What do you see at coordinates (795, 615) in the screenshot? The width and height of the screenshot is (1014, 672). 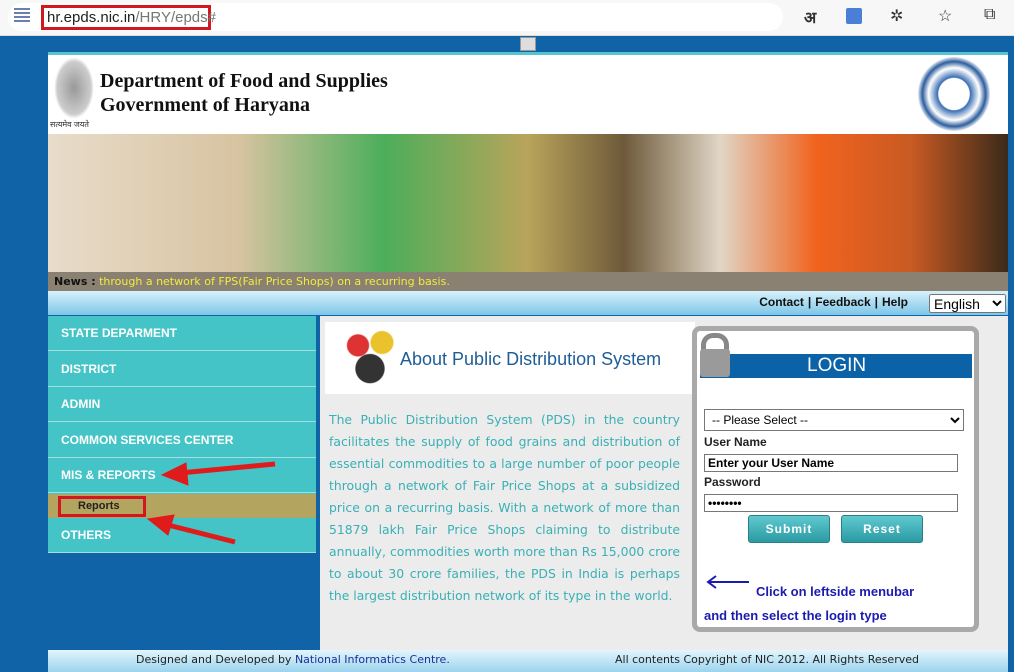 I see `login-hint-line2: and then select the login type` at bounding box center [795, 615].